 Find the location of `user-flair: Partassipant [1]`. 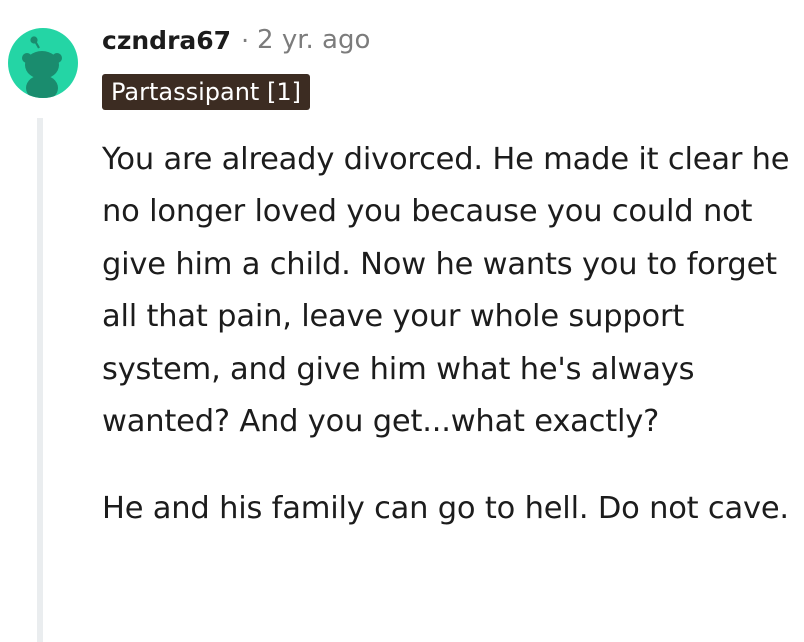

user-flair: Partassipant [1] is located at coordinates (206, 92).